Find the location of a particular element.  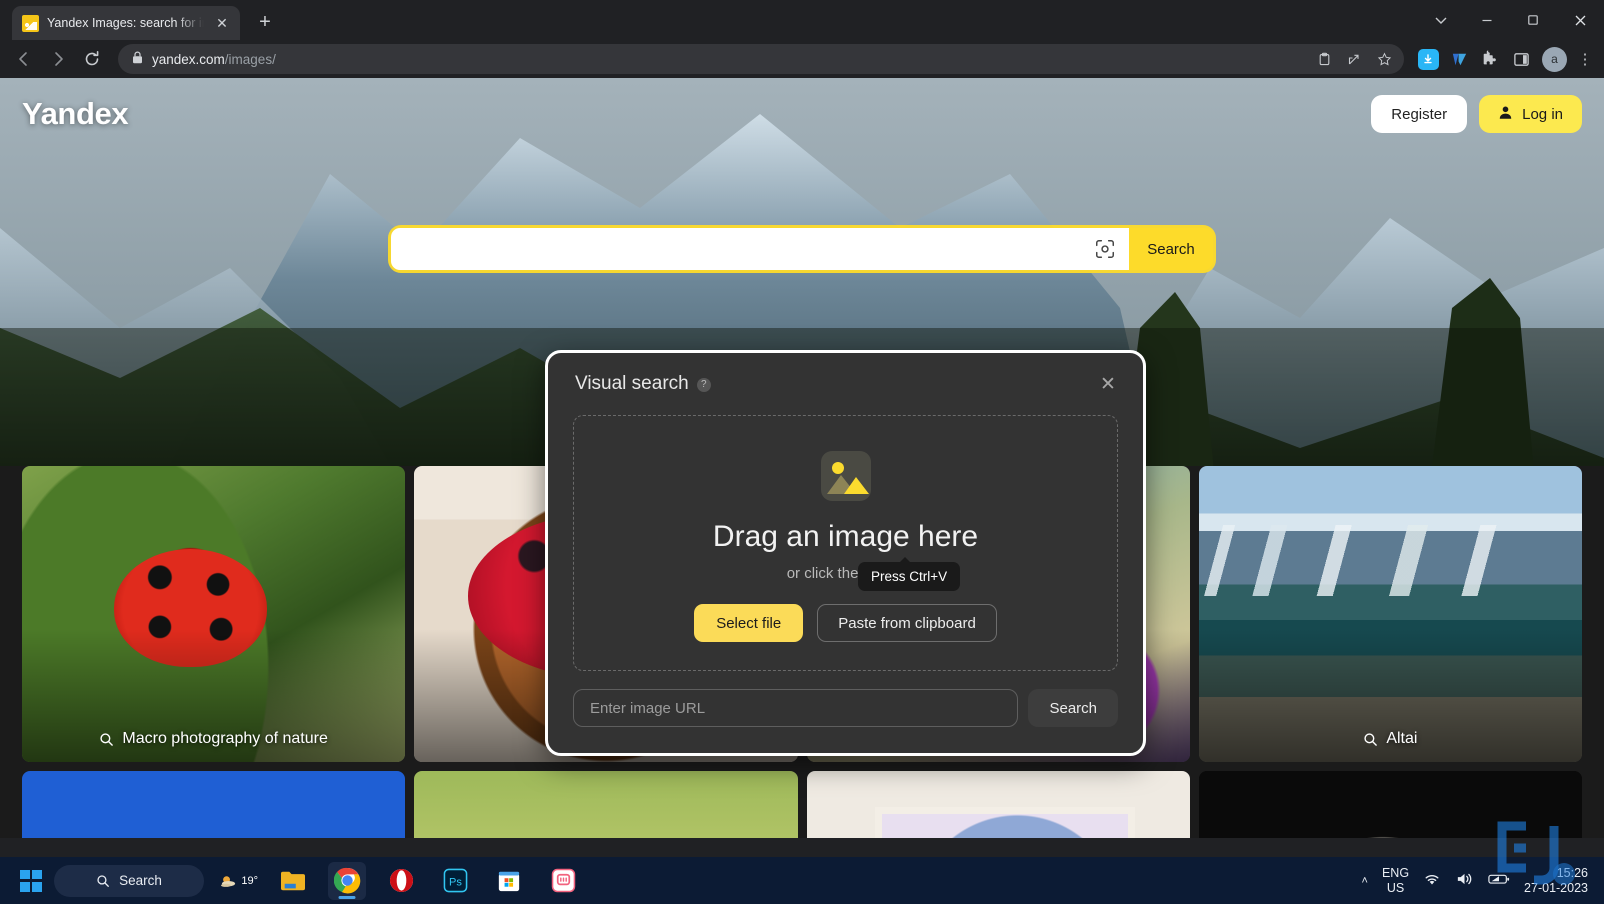

dropzone-title: Drag an image here is located at coordinates (845, 536).